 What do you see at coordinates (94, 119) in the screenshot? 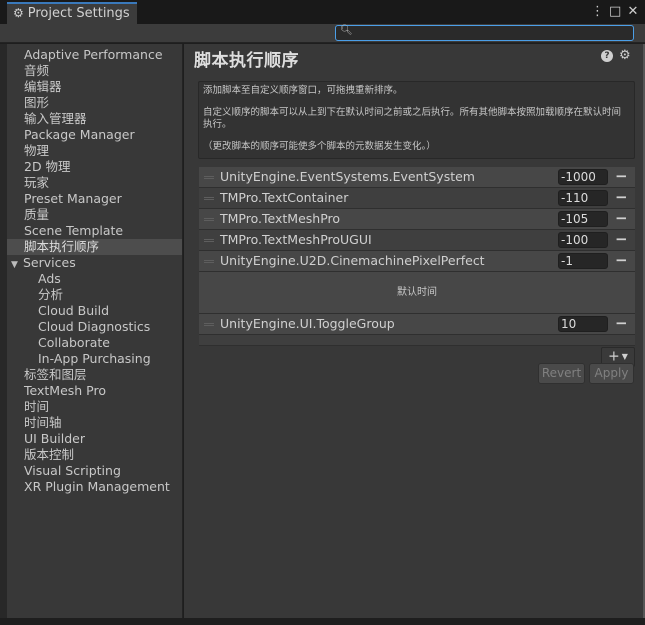
I see `sidebar-item: 输入管理器` at bounding box center [94, 119].